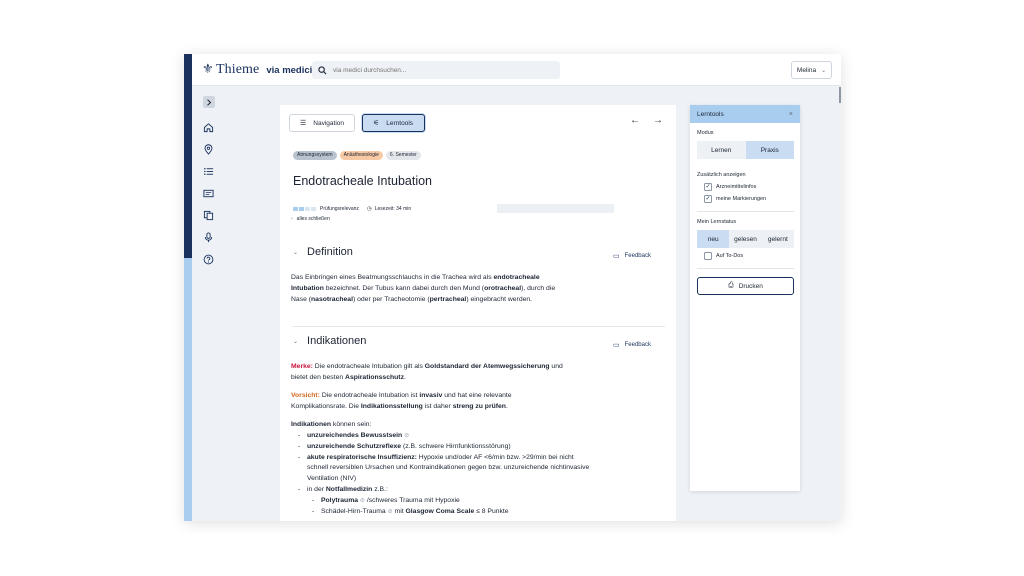 This screenshot has height=576, width=1024. What do you see at coordinates (362, 181) in the screenshot?
I see `page-title: Endotracheale Intubation` at bounding box center [362, 181].